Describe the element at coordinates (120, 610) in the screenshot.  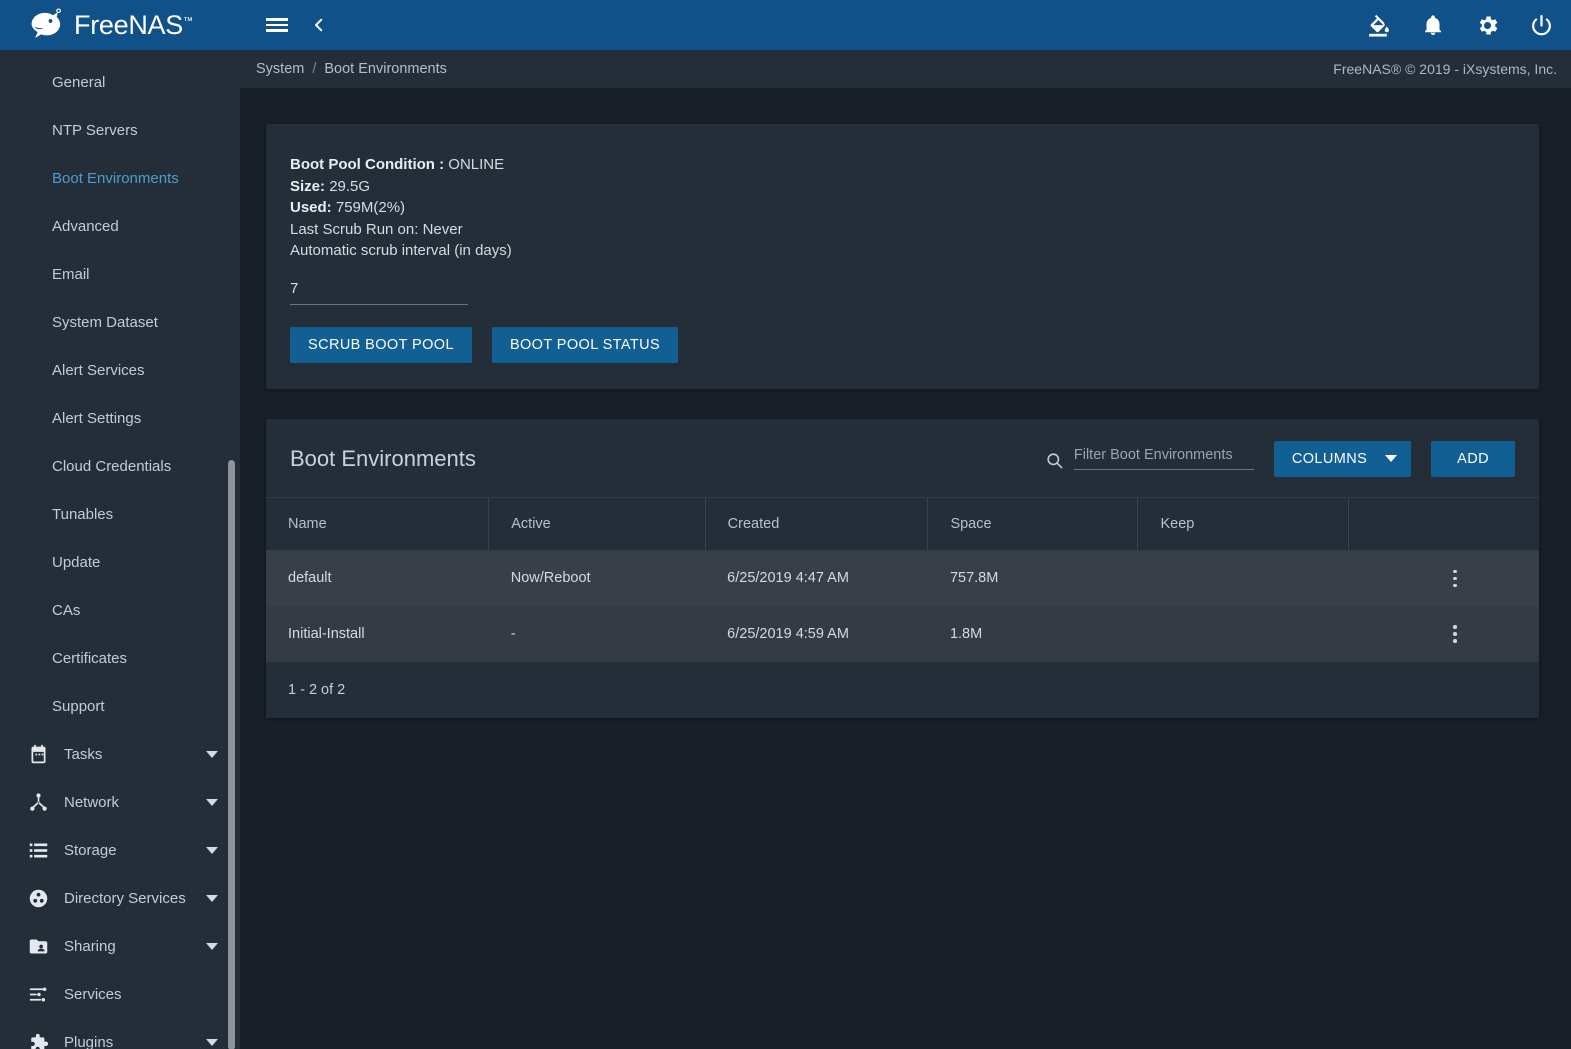
I see `sidebar-item-cas: CAs` at that location.